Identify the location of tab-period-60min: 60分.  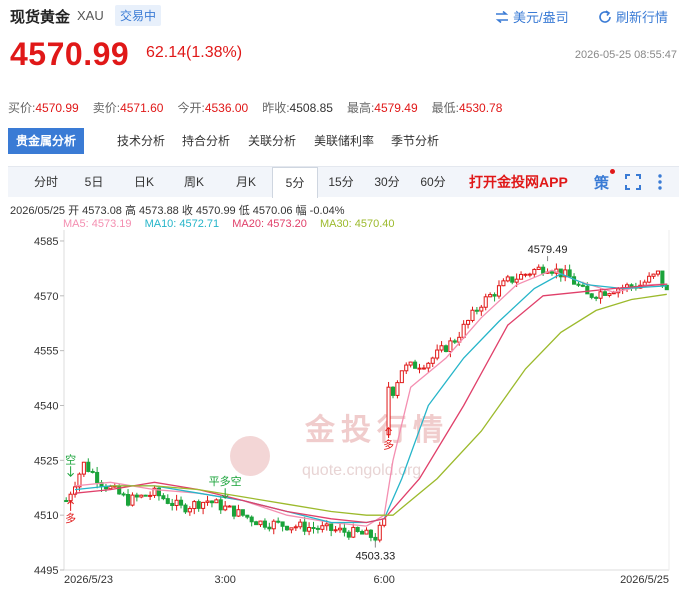
(433, 182).